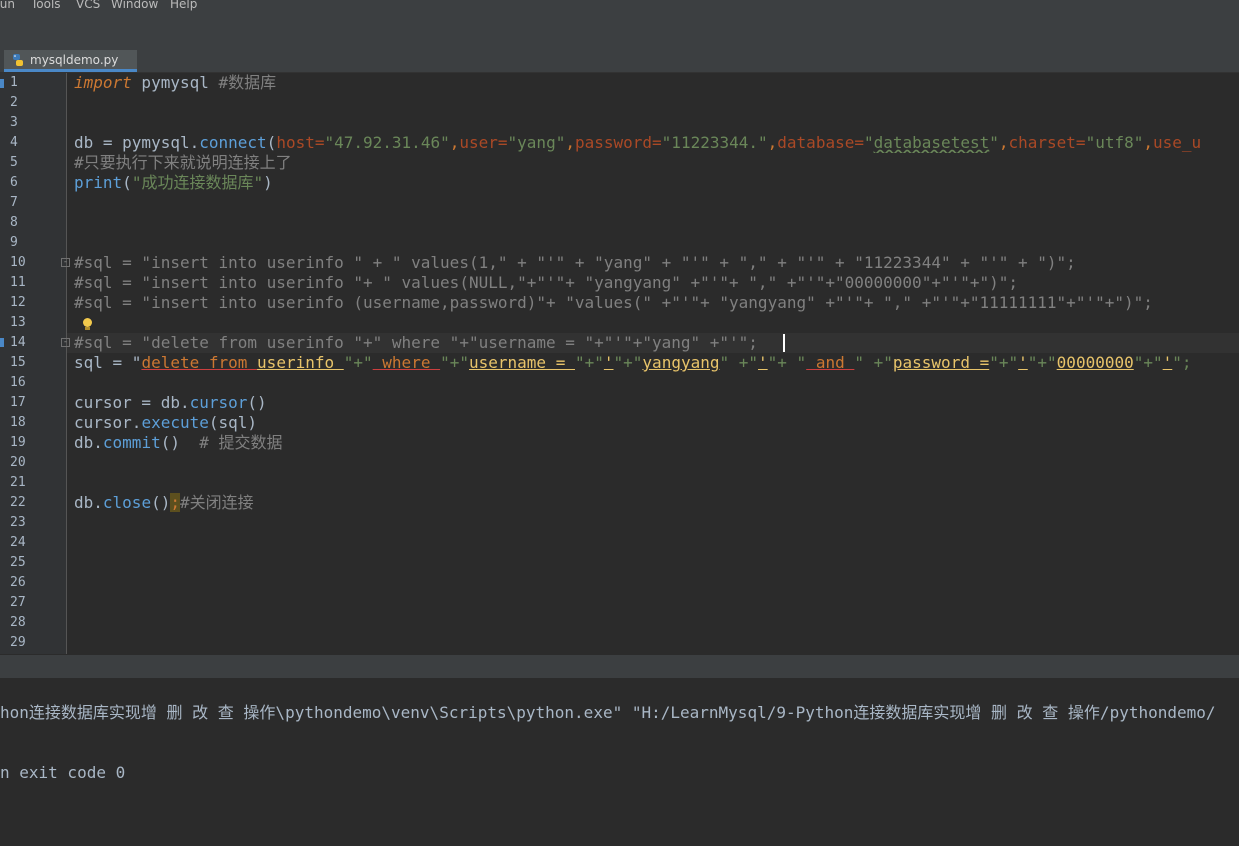 This screenshot has height=846, width=1239. I want to click on code-line-22: db.close();#关闭连接, so click(164, 502).